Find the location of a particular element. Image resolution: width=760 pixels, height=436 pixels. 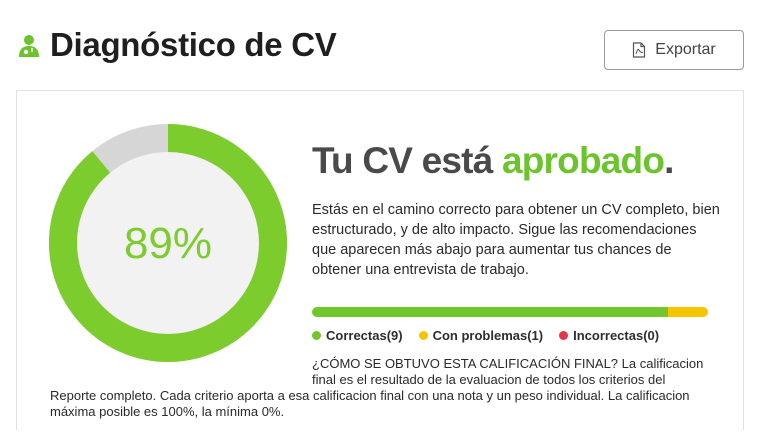

legend-label: Con problemas(1) is located at coordinates (488, 335).